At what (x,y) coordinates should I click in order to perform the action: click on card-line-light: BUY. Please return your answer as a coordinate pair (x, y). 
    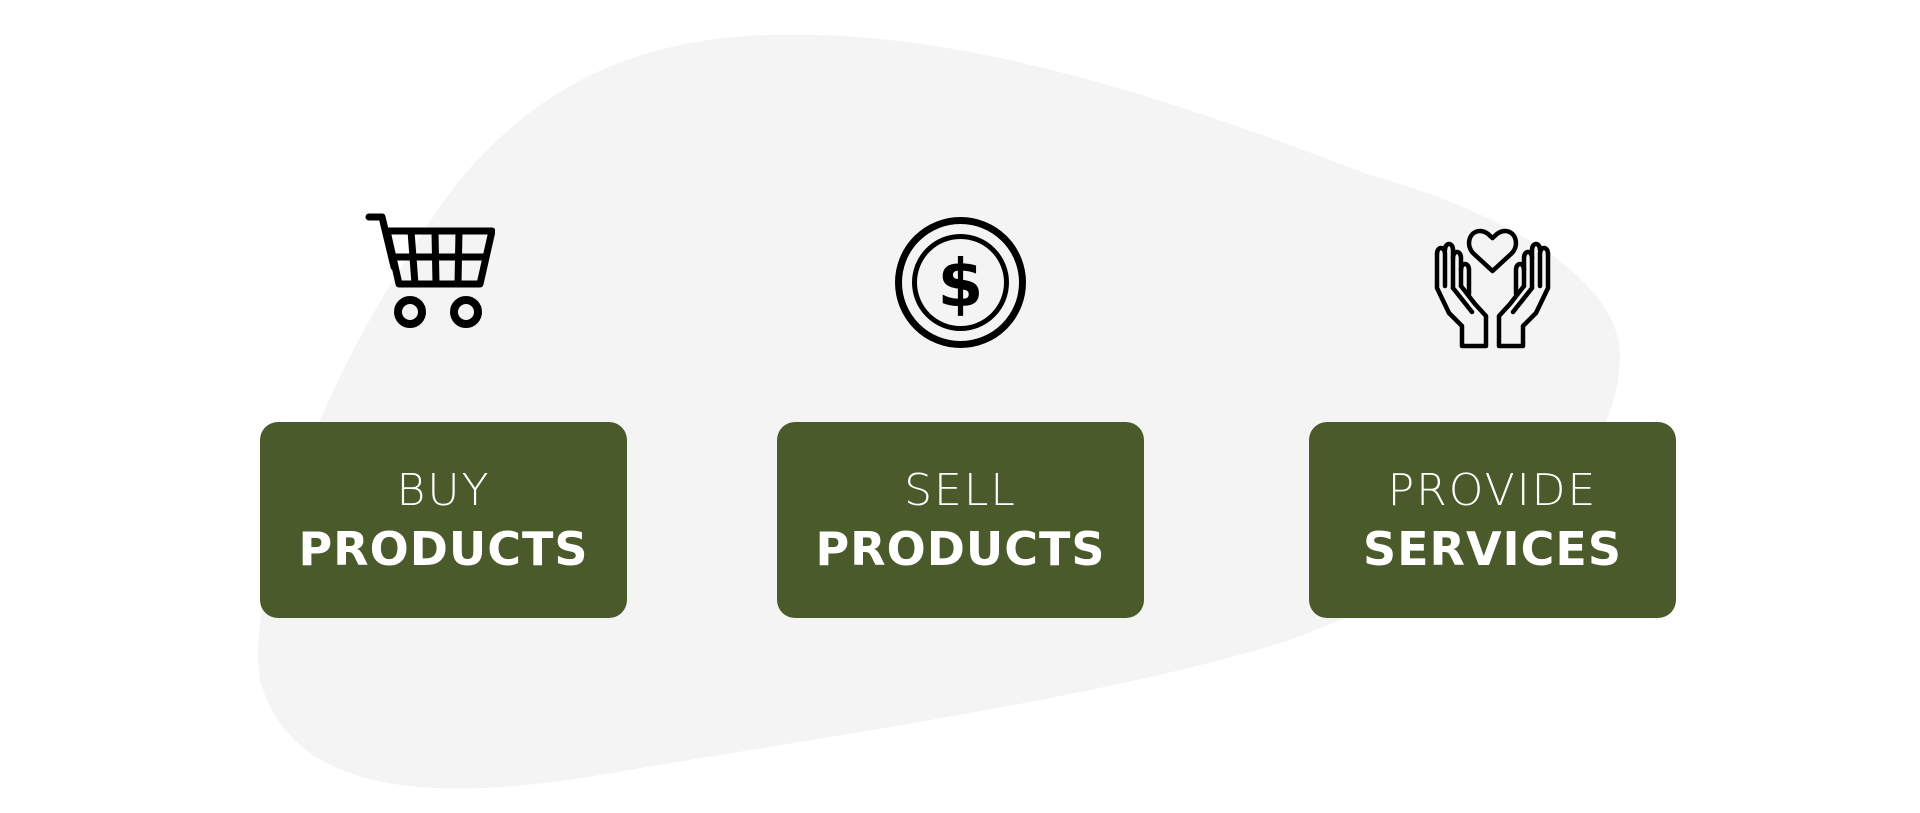
    Looking at the image, I should click on (443, 490).